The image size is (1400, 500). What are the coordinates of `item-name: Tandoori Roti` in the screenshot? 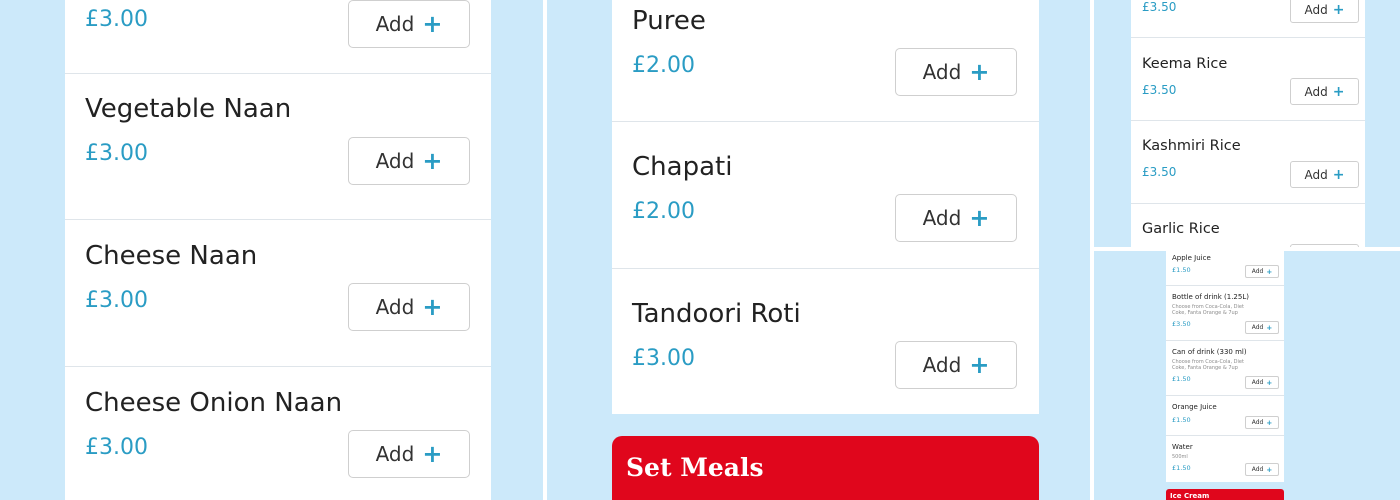 It's located at (716, 314).